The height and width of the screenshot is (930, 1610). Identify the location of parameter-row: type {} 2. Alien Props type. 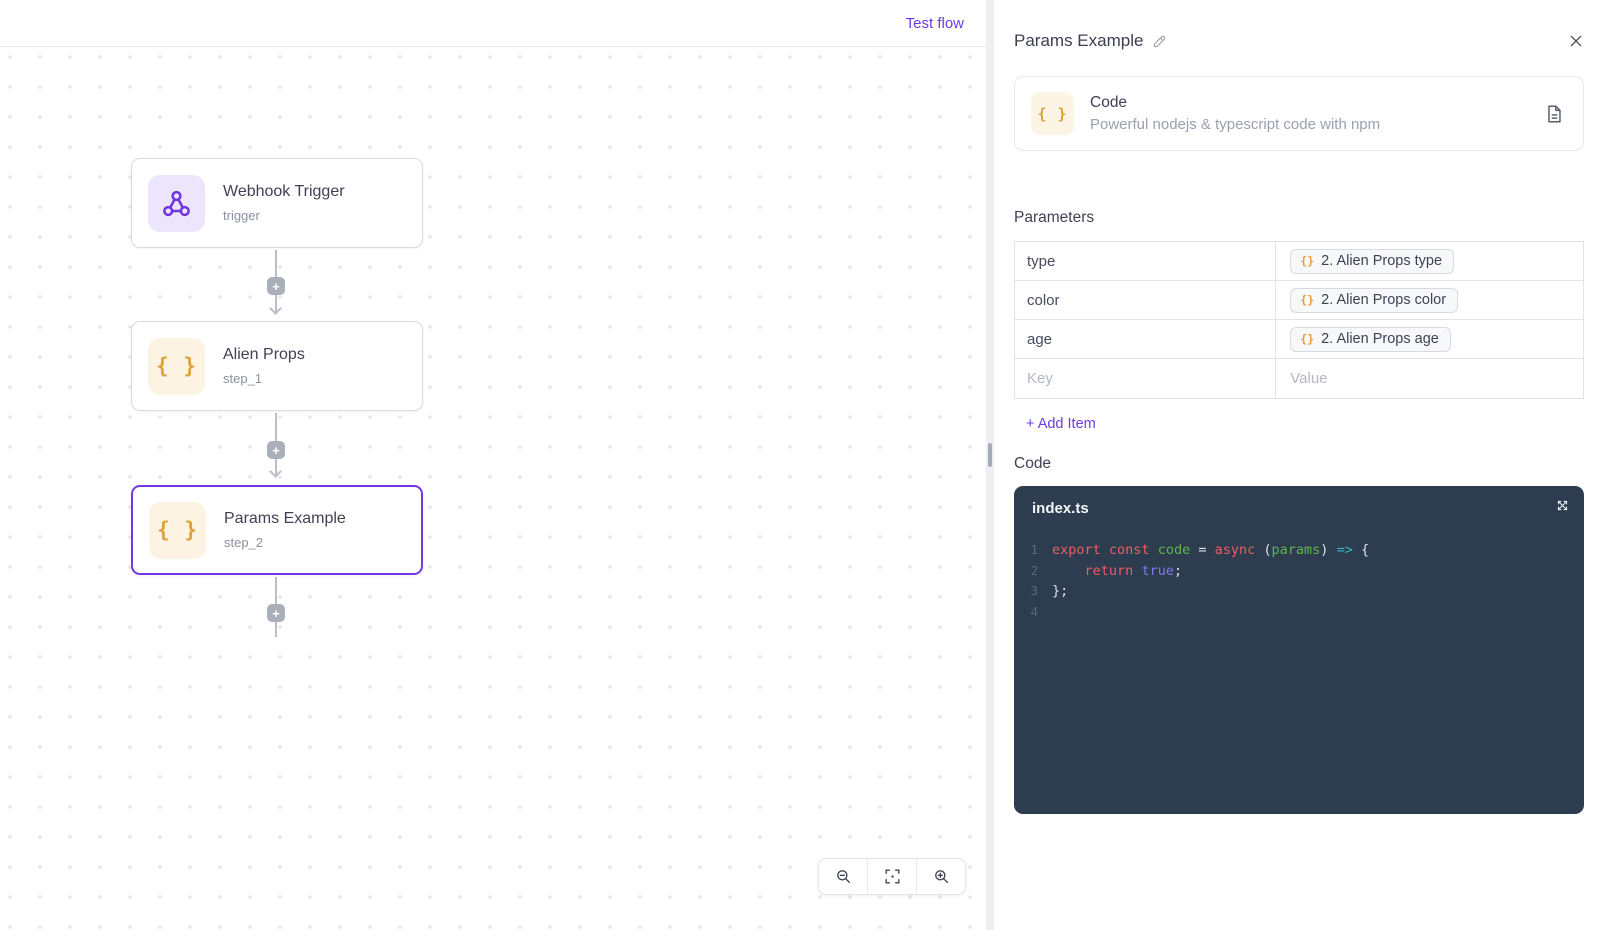
(1299, 261).